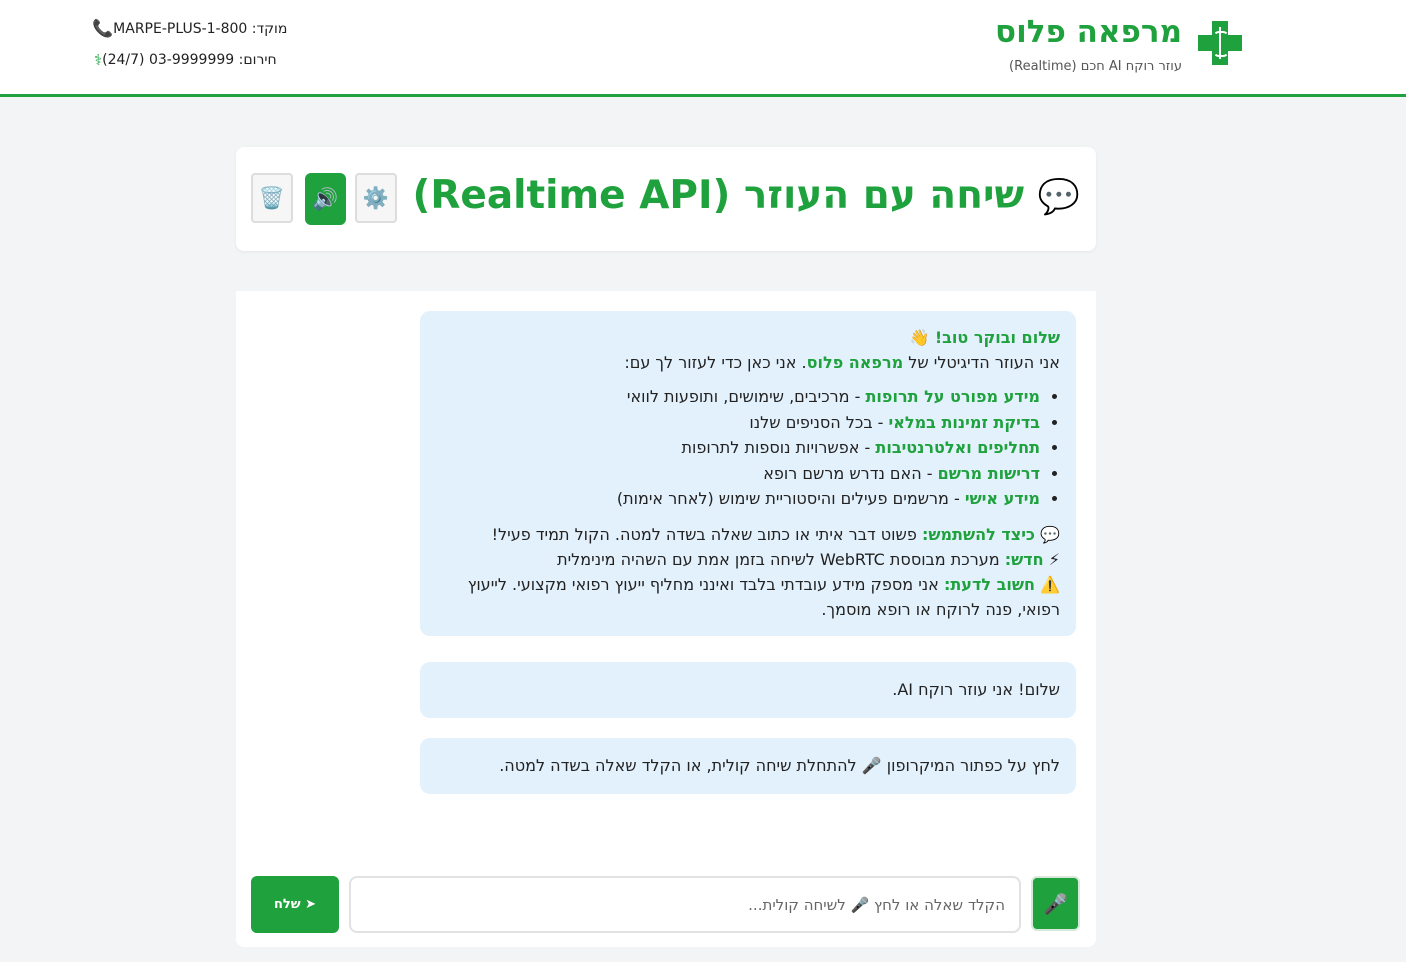 This screenshot has width=1406, height=962. I want to click on hotline-label: מוקד: MARPE-PLUS-1-800, so click(200, 29).